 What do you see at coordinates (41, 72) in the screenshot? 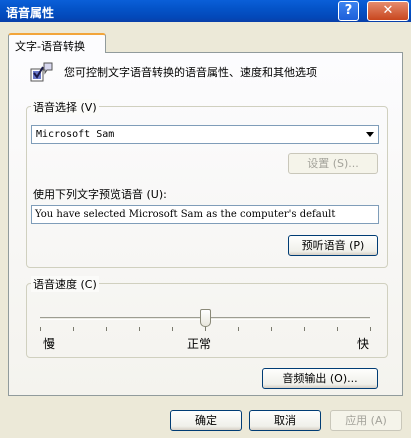
I see `speech-properties-icon` at bounding box center [41, 72].